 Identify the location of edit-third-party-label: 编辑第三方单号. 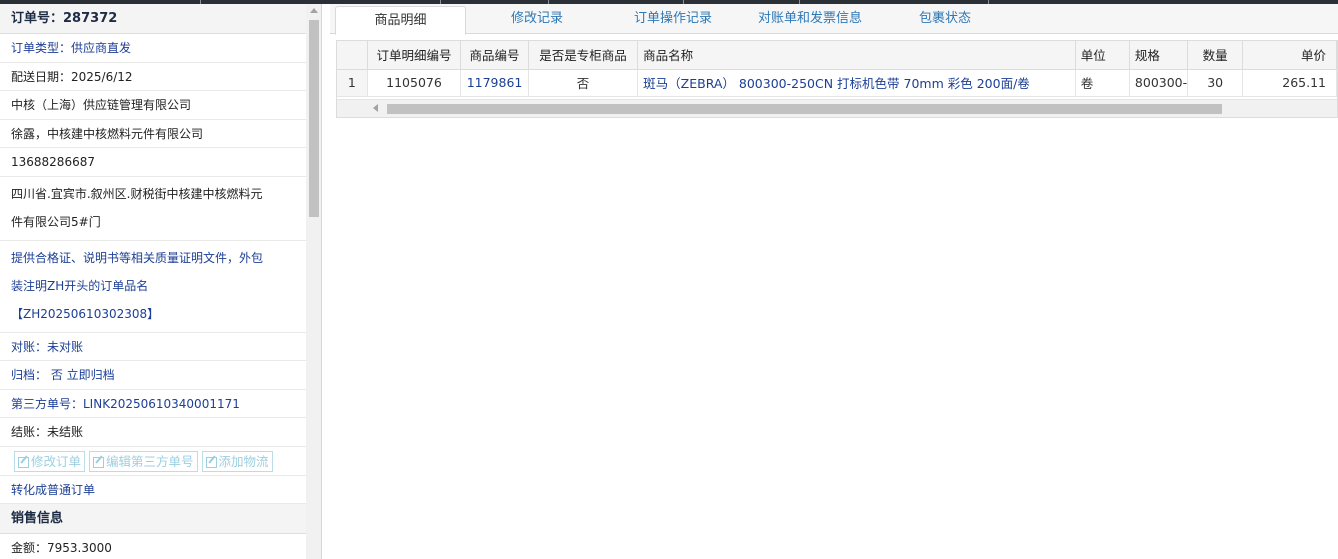
(150, 461).